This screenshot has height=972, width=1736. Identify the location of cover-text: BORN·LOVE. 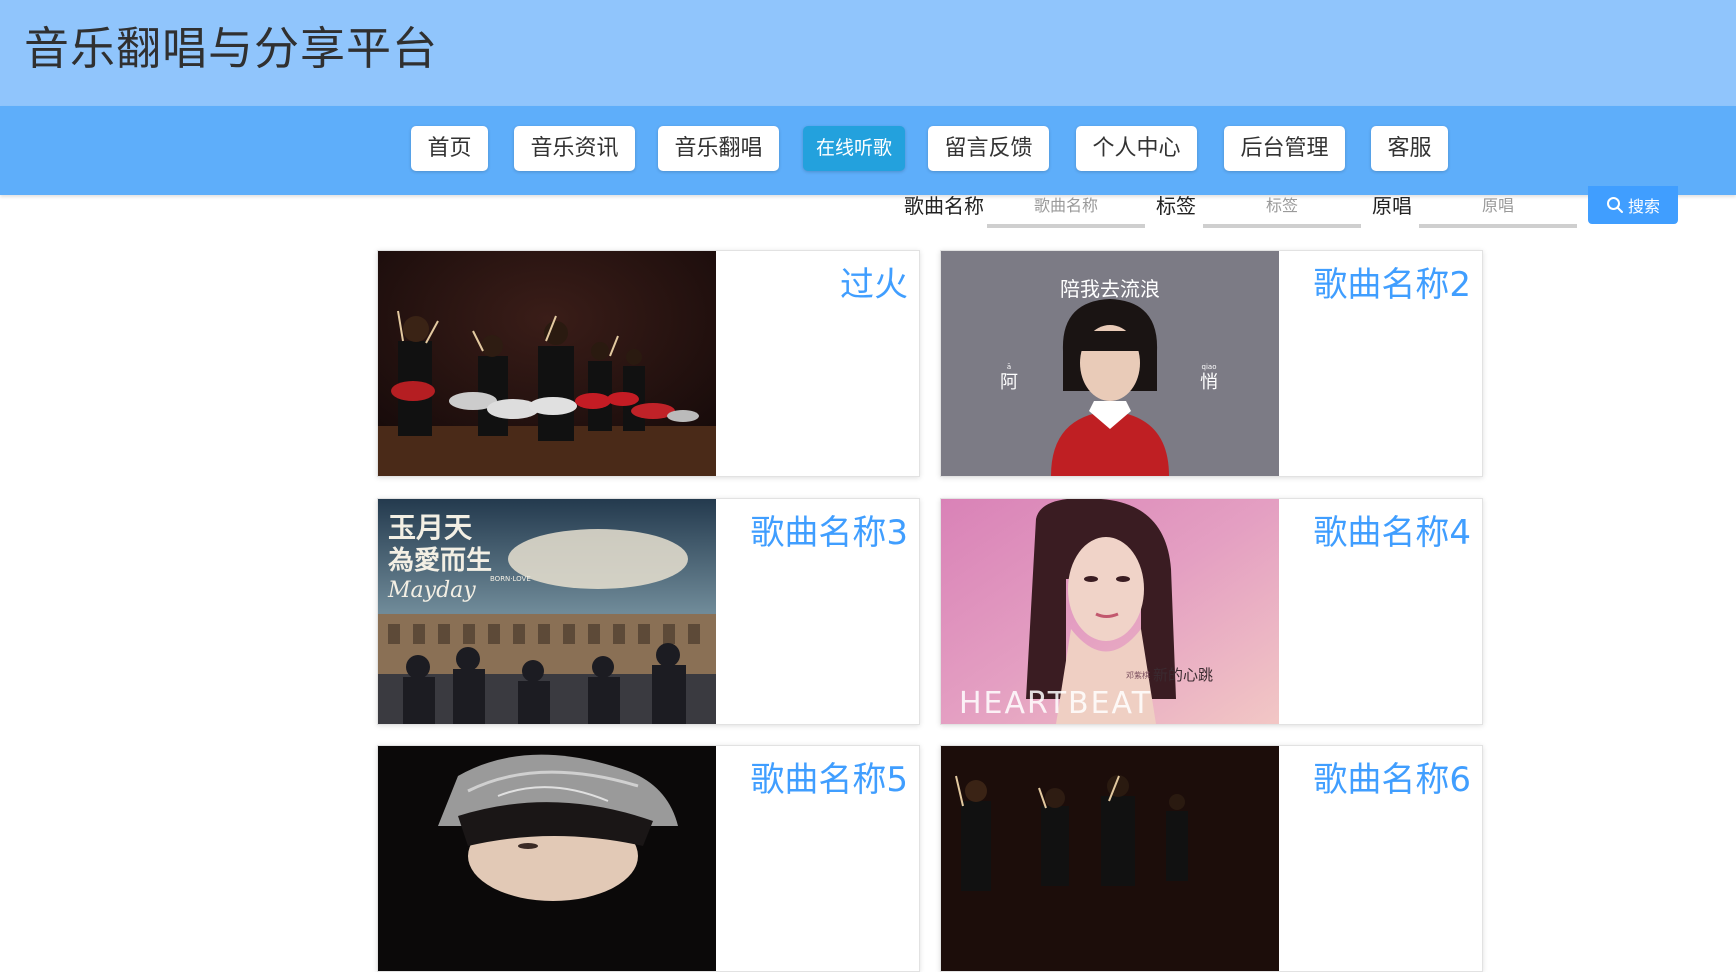
(510, 579).